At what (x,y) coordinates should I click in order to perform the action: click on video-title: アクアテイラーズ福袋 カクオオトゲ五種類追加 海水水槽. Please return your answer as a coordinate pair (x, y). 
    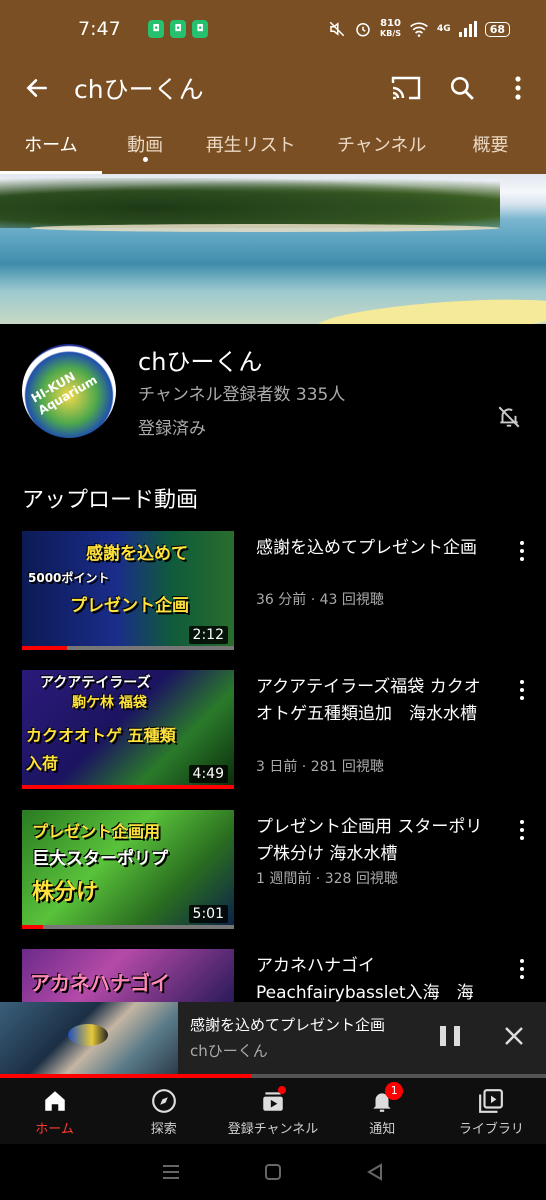
    Looking at the image, I should click on (373, 701).